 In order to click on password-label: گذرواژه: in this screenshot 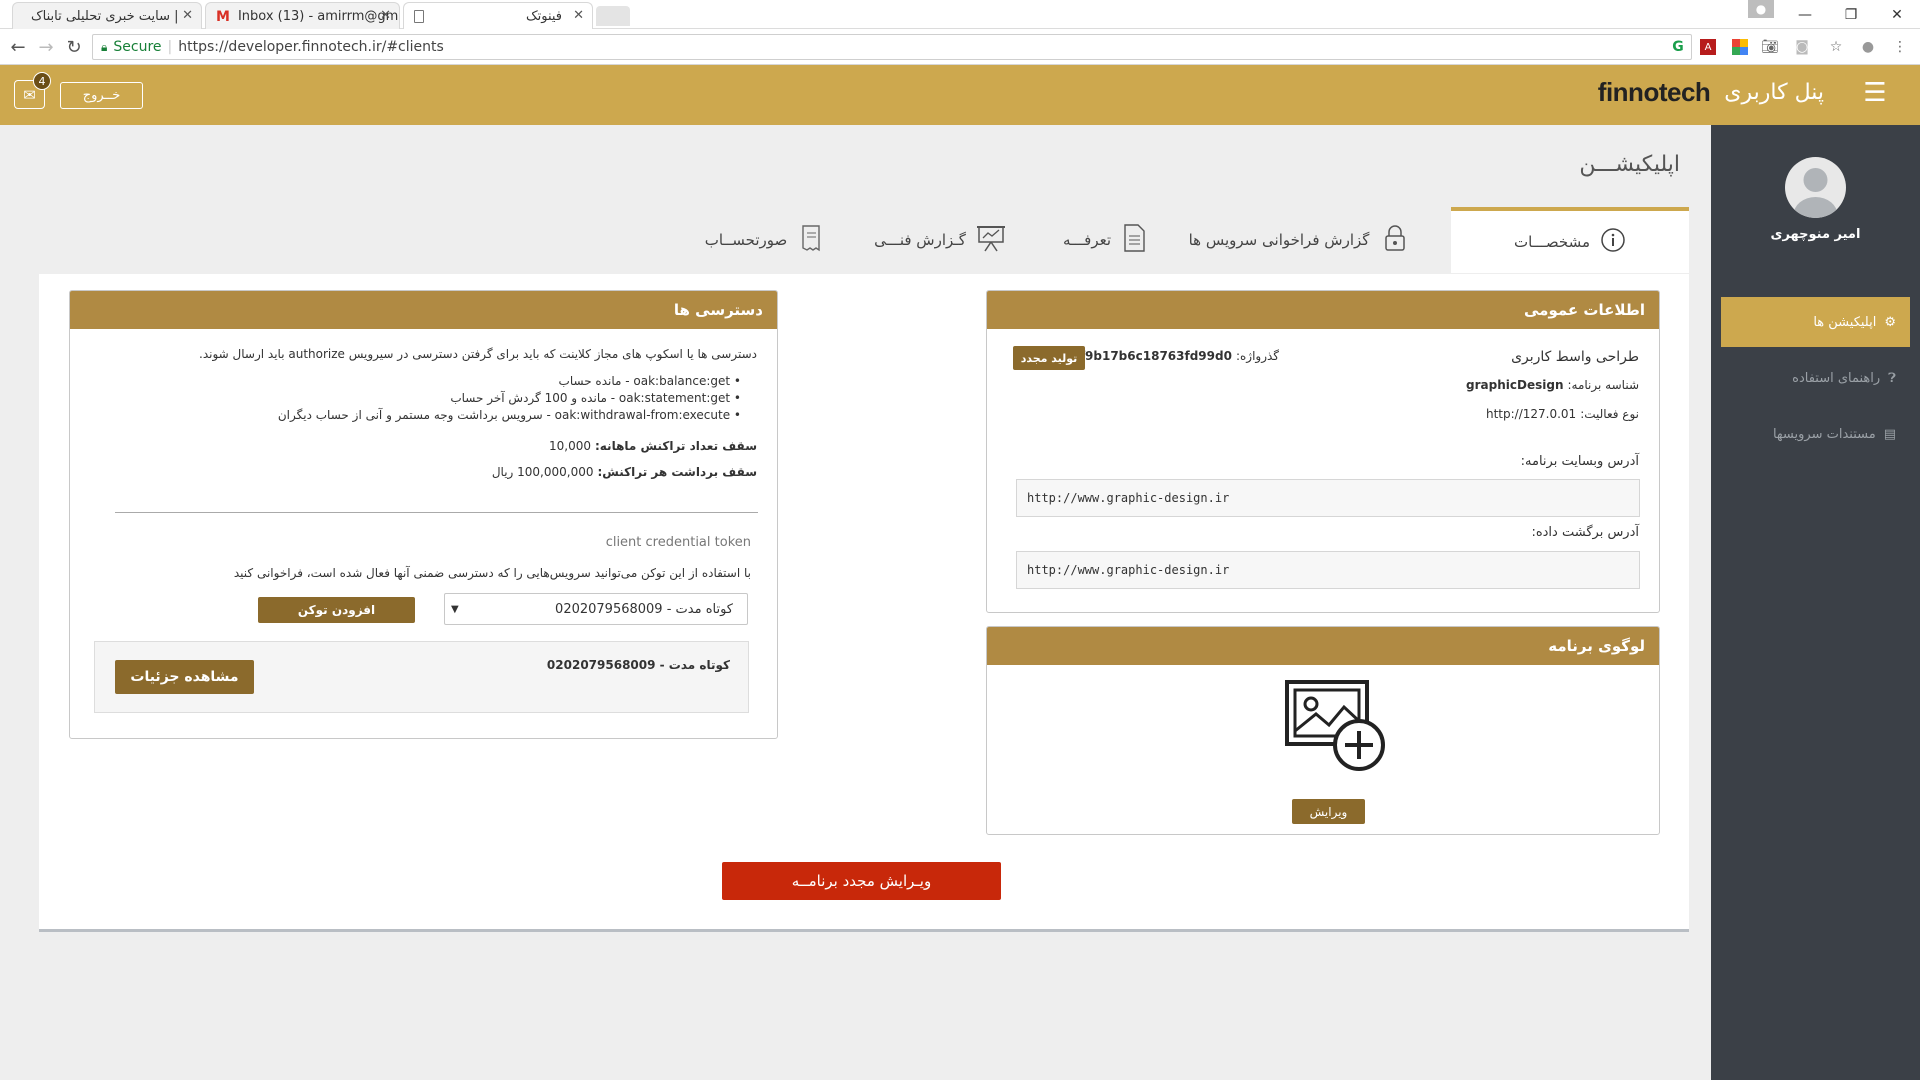, I will do `click(1257, 356)`.